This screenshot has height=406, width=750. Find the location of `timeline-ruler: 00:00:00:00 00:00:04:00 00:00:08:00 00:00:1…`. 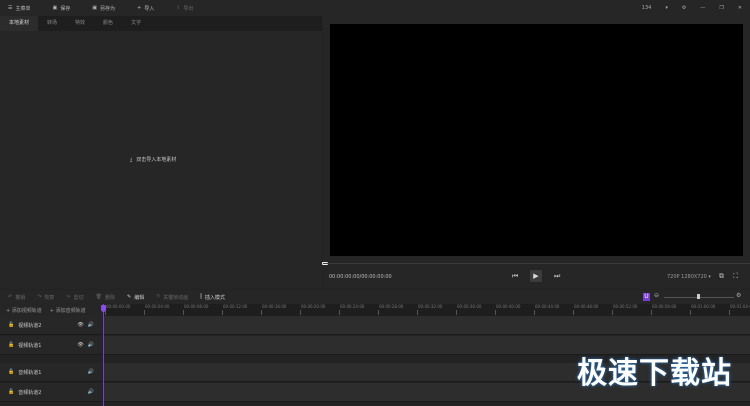

timeline-ruler: 00:00:00:00 00:00:04:00 00:00:08:00 00:00:1… is located at coordinates (427, 310).